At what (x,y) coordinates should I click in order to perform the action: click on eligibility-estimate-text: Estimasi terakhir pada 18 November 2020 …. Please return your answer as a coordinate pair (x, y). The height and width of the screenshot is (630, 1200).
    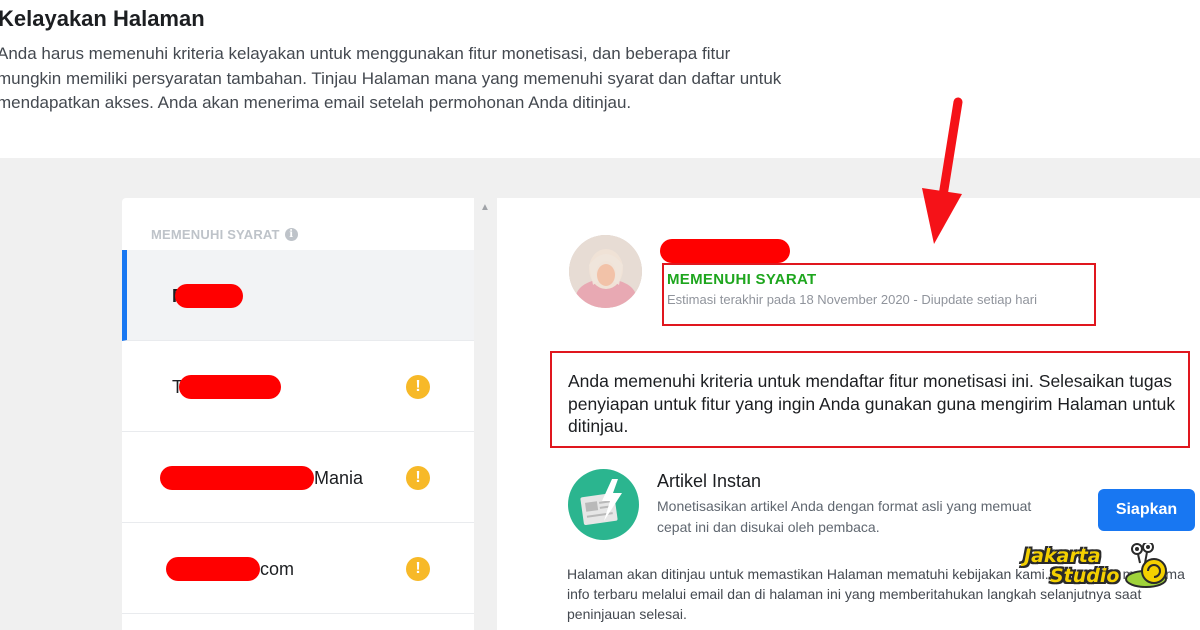
    Looking at the image, I should click on (852, 299).